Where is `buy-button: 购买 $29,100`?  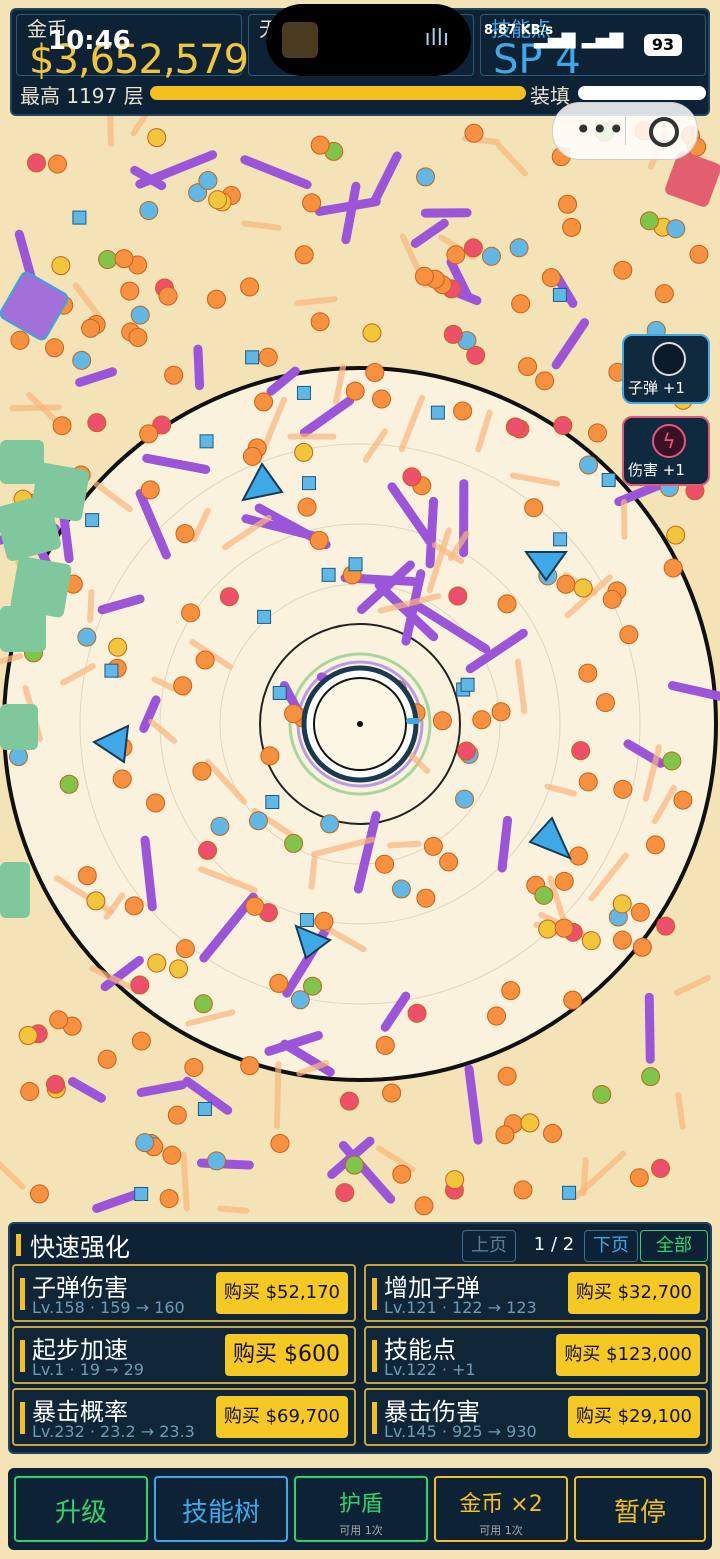 buy-button: 购买 $29,100 is located at coordinates (633, 1417).